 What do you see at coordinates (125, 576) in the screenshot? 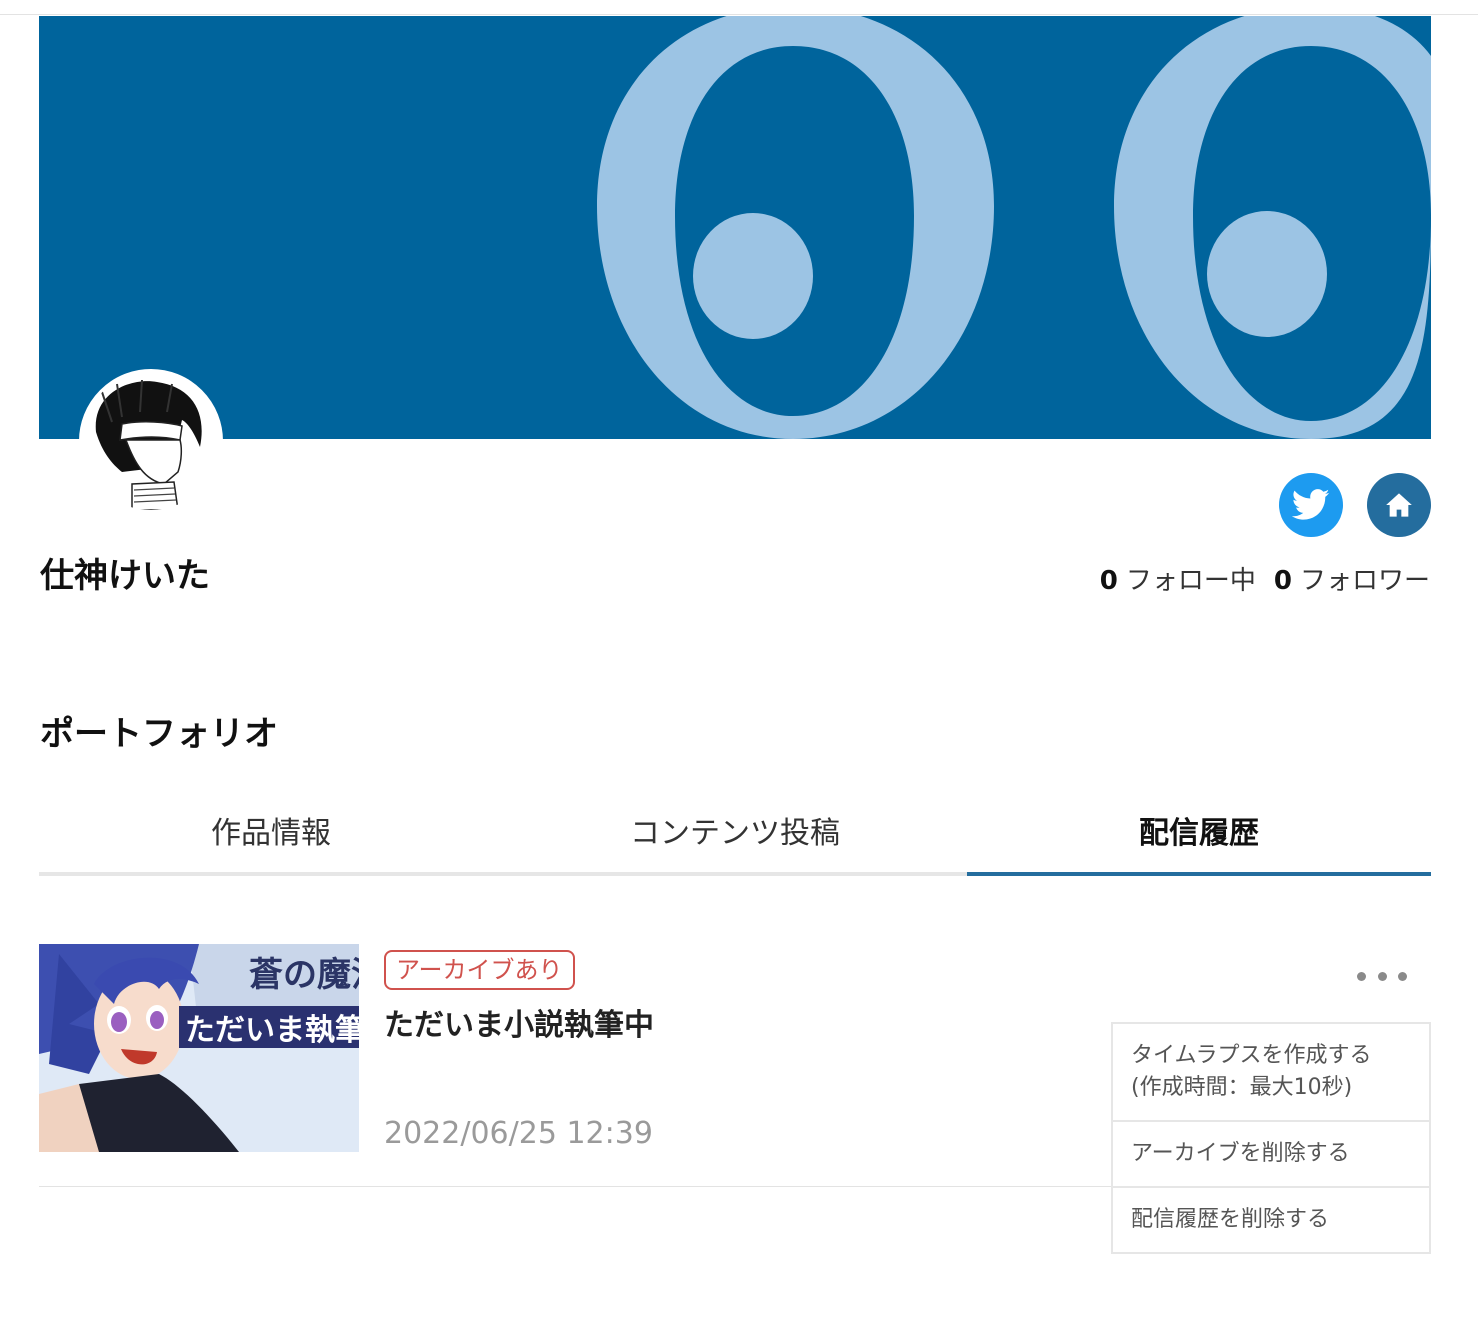
I see `username: 仕神けいた` at bounding box center [125, 576].